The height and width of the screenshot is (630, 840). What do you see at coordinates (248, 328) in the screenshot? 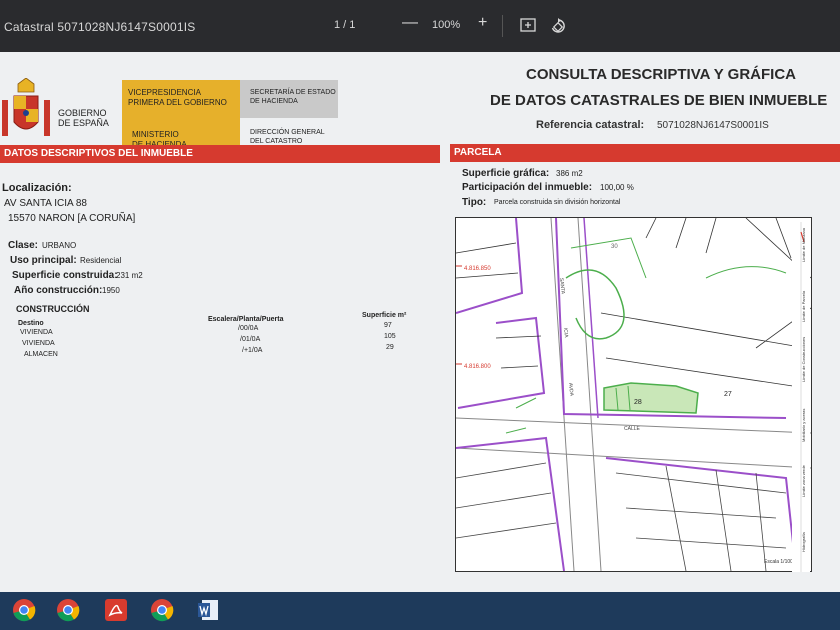
I see `row-1-ubic: /00/0A` at bounding box center [248, 328].